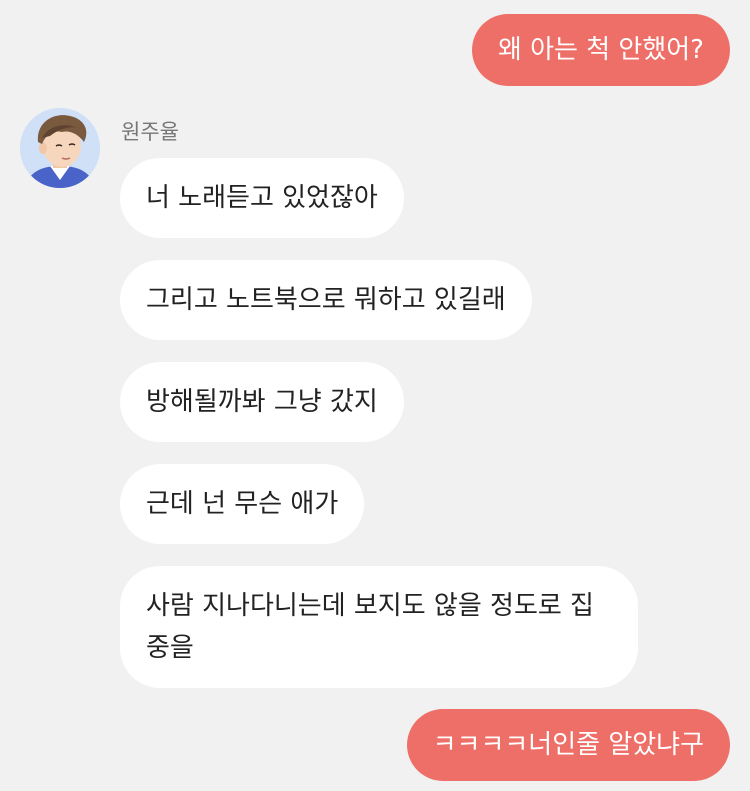  I want to click on avatar-illustration-icon, so click(60, 148).